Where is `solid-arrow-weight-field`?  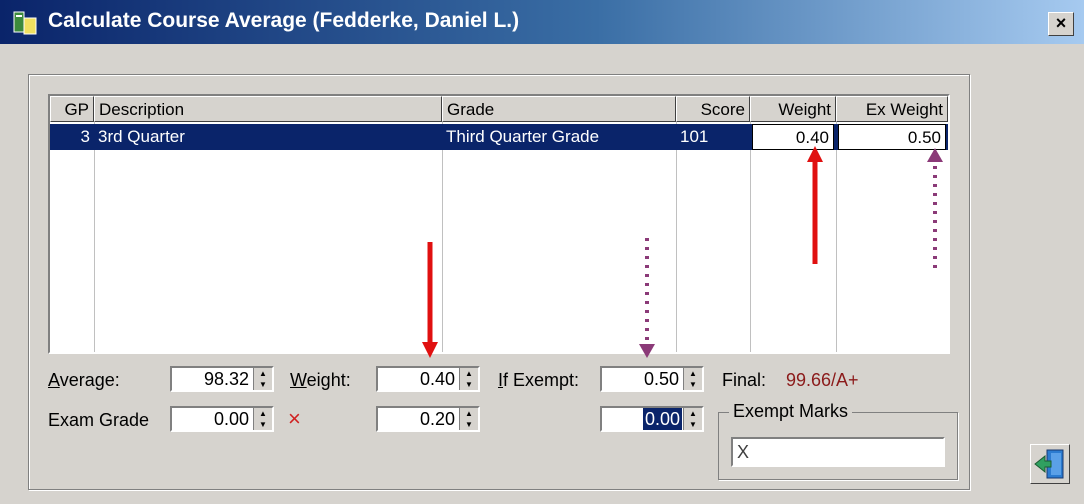 solid-arrow-weight-field is located at coordinates (430, 300).